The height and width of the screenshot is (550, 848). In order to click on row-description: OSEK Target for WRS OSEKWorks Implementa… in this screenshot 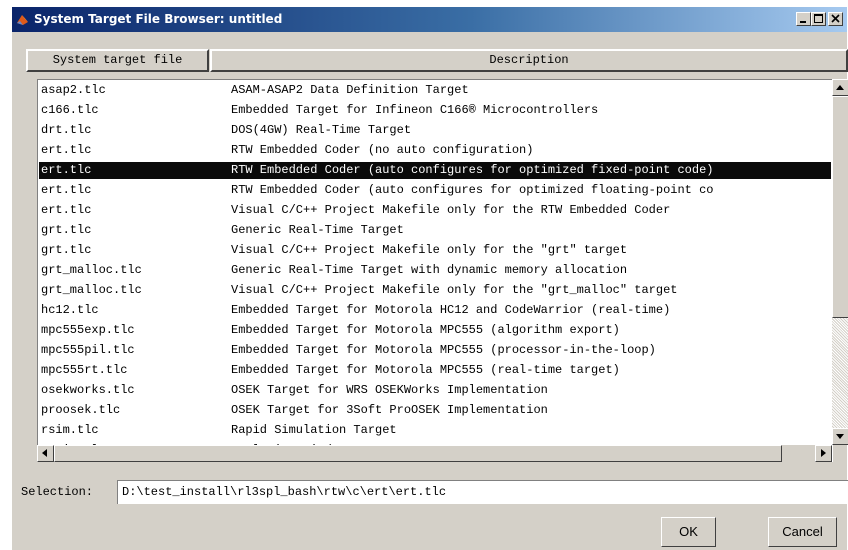, I will do `click(389, 390)`.